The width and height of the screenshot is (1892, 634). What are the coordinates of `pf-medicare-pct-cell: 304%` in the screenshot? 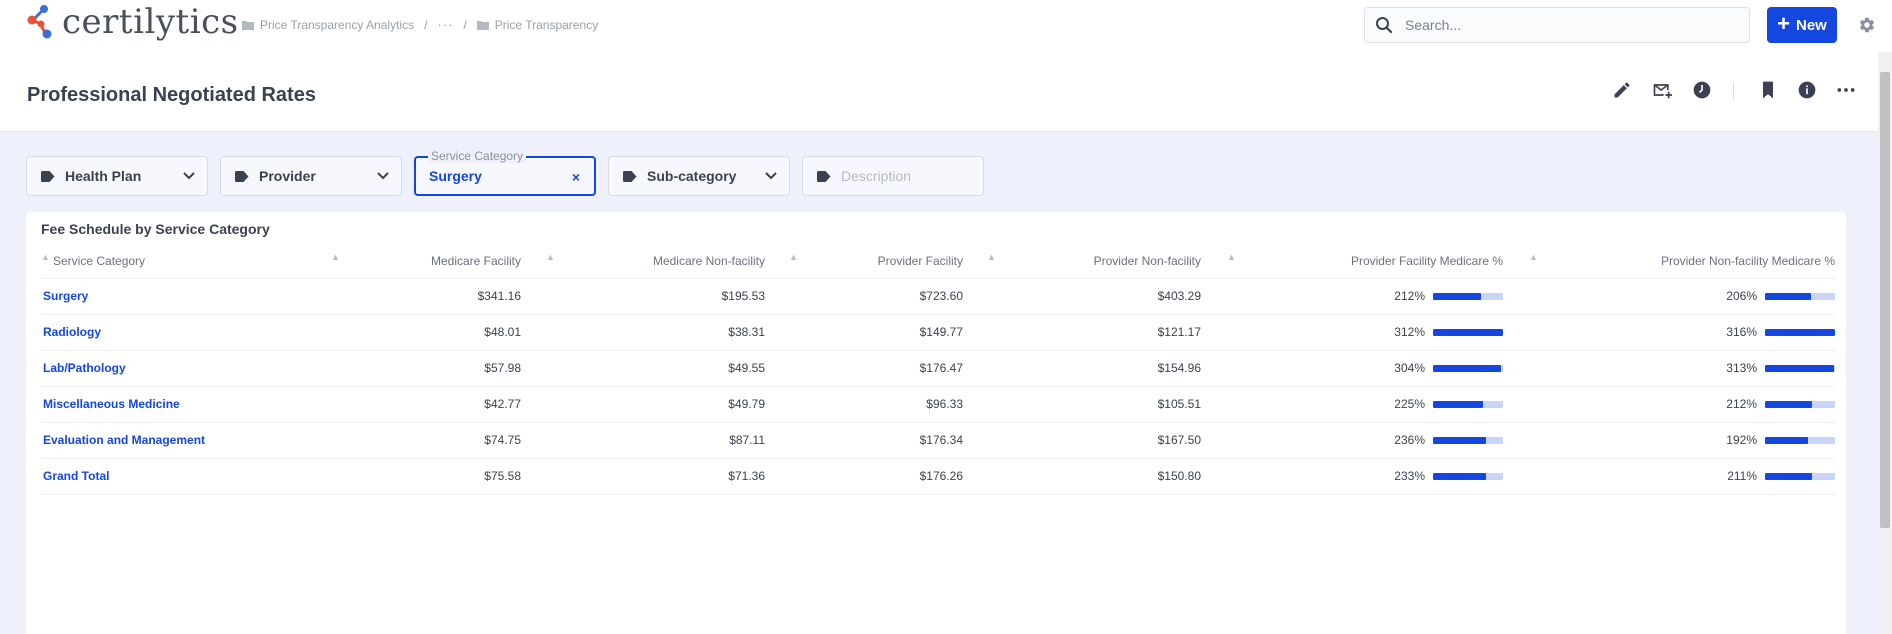 It's located at (1352, 368).